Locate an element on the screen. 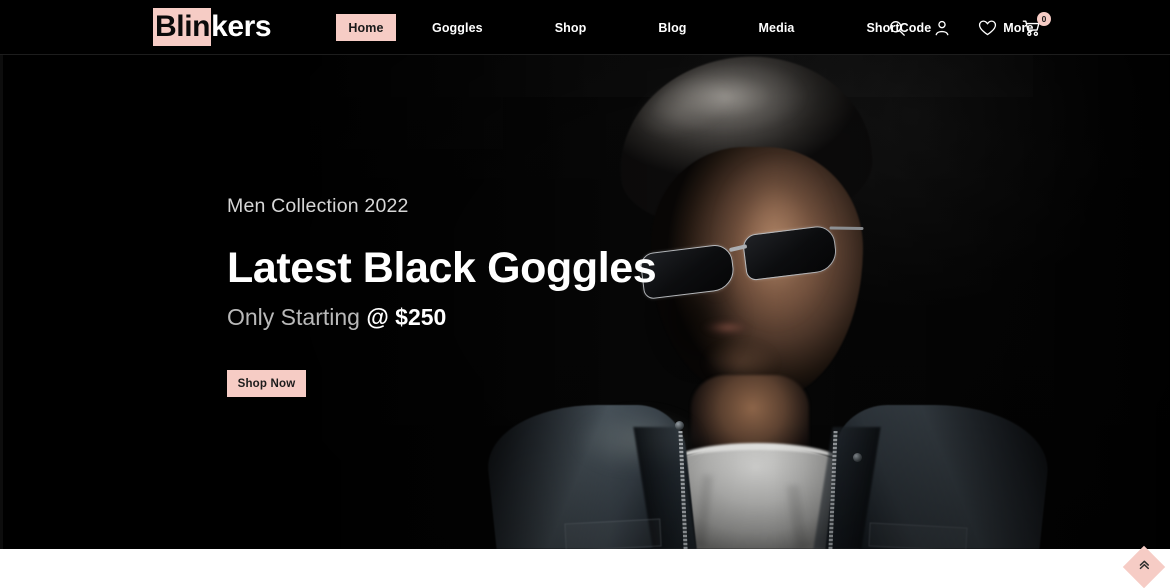 The height and width of the screenshot is (588, 1170). hero-subheadline-light: Only Starting is located at coordinates (293, 316).